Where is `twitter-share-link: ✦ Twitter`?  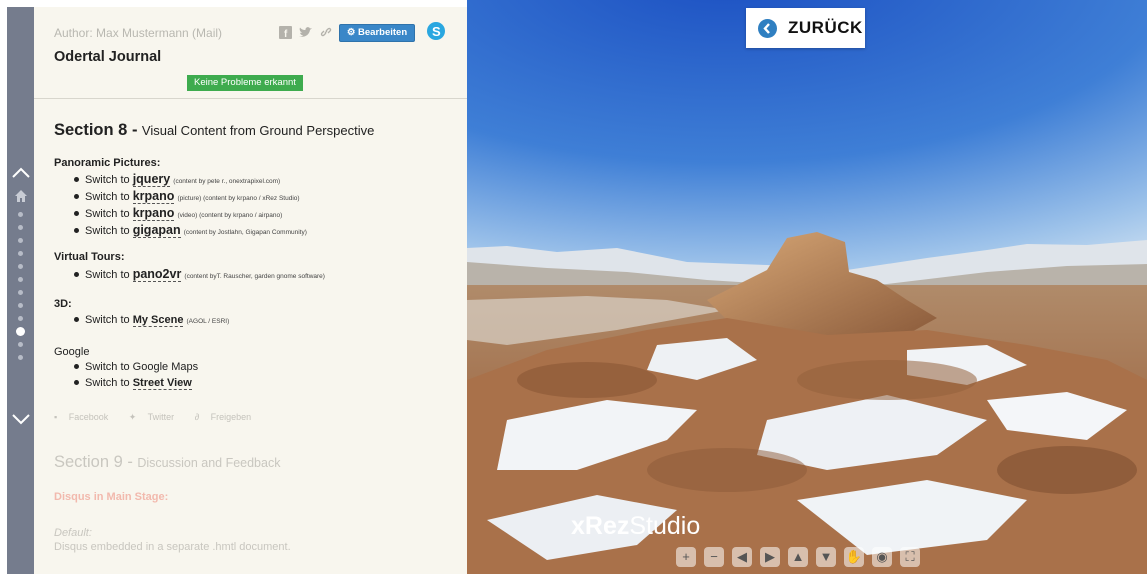
twitter-share-link: ✦ Twitter is located at coordinates (156, 417).